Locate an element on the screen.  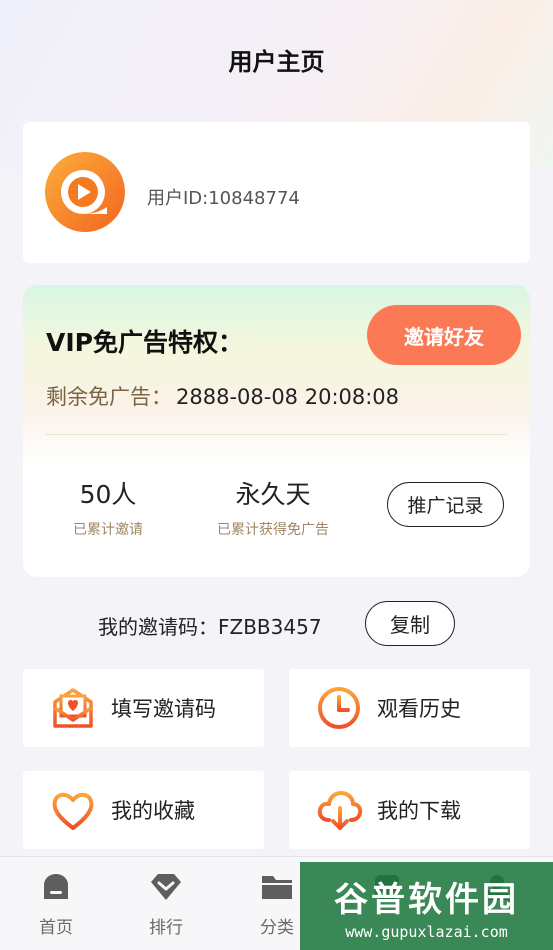
tab-label: 首页 is located at coordinates (56, 928).